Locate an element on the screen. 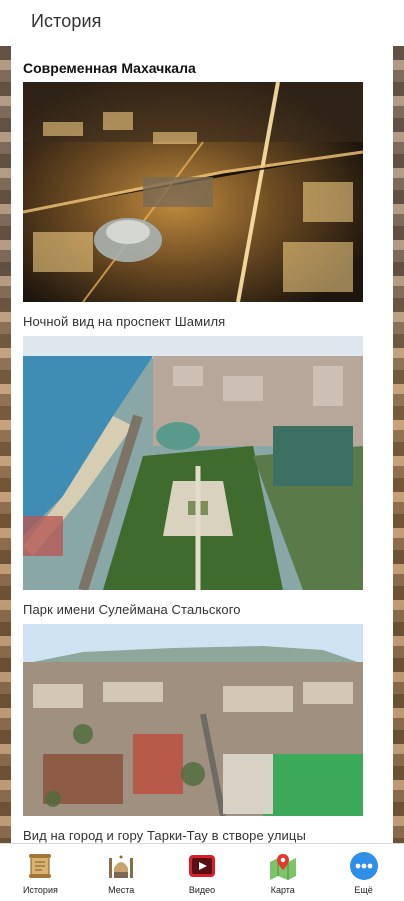 Image resolution: width=404 pixels, height=901 pixels. more-dots-icon is located at coordinates (364, 866).